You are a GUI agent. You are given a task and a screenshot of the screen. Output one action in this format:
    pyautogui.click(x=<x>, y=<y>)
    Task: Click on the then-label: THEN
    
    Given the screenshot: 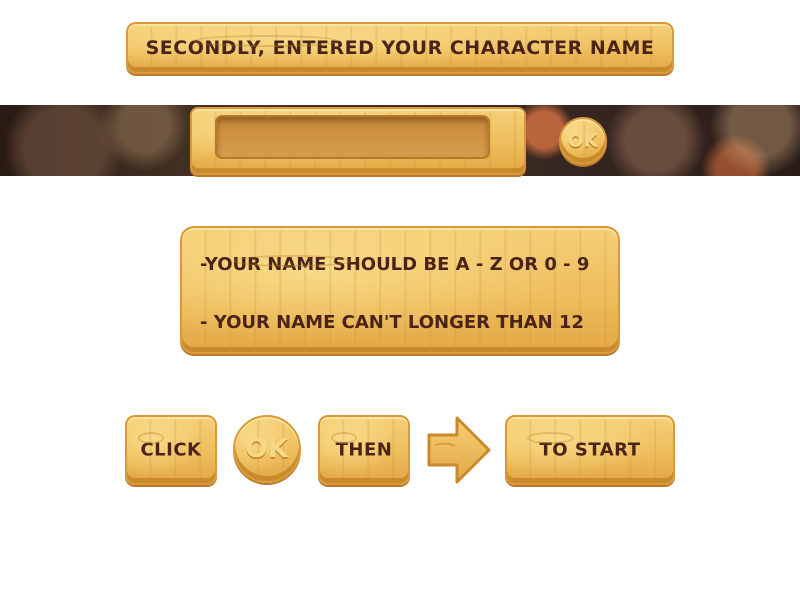 What is the action you would take?
    pyautogui.click(x=364, y=450)
    